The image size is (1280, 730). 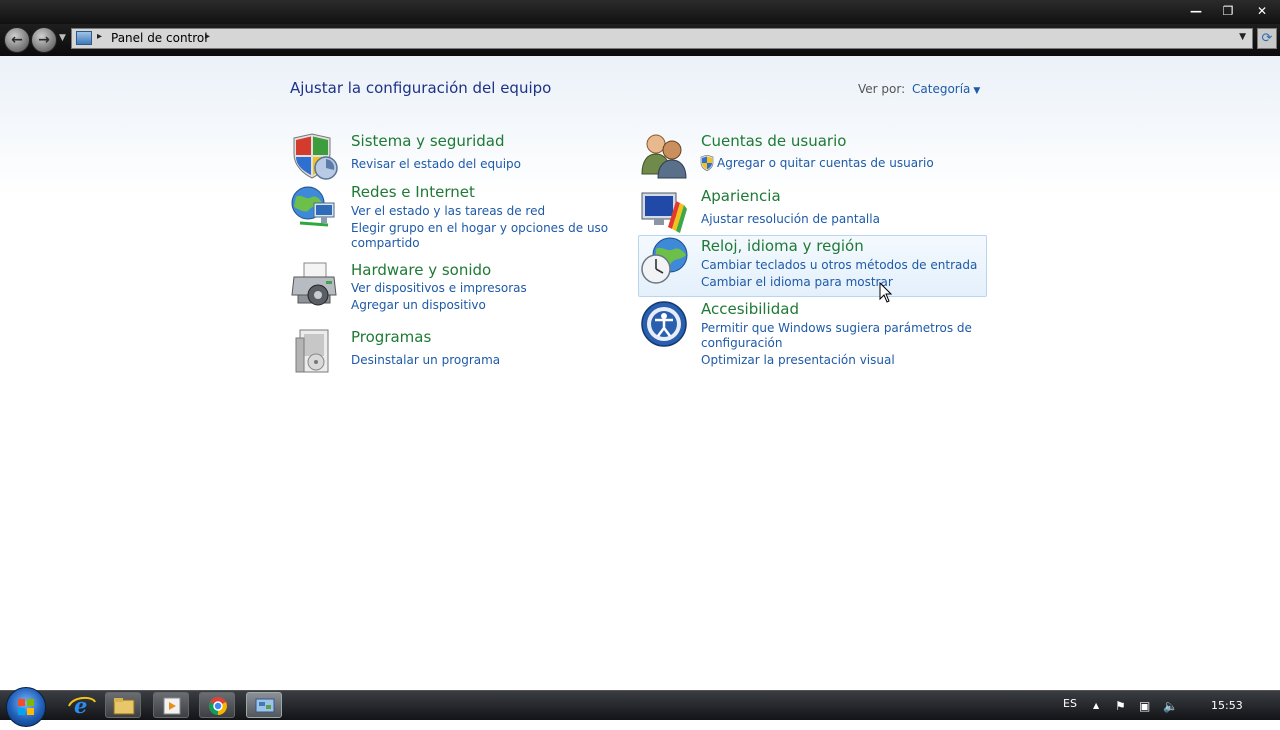 I want to click on arrow-right-icon: →, so click(x=44, y=40).